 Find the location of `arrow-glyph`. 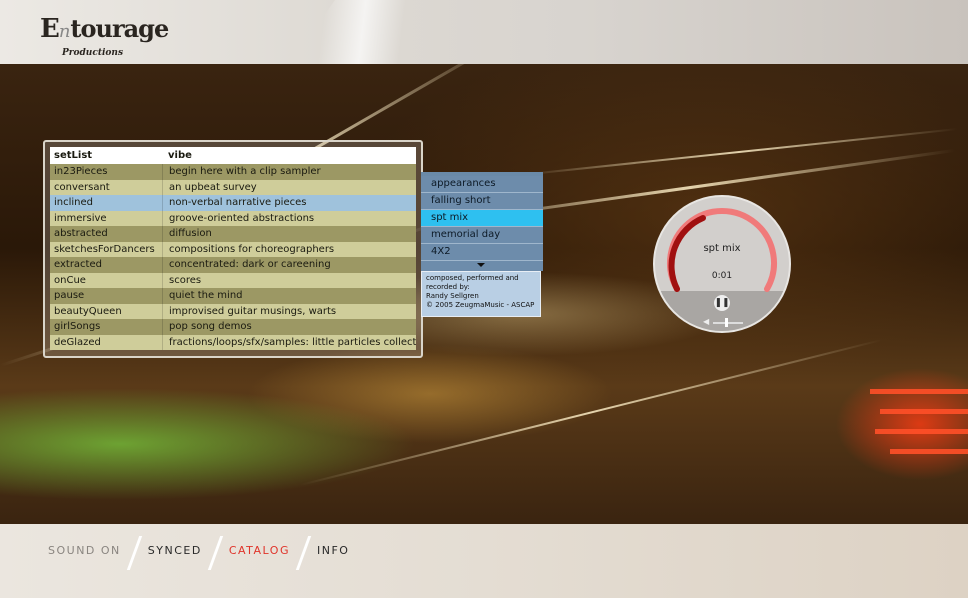

arrow-glyph is located at coordinates (481, 265).